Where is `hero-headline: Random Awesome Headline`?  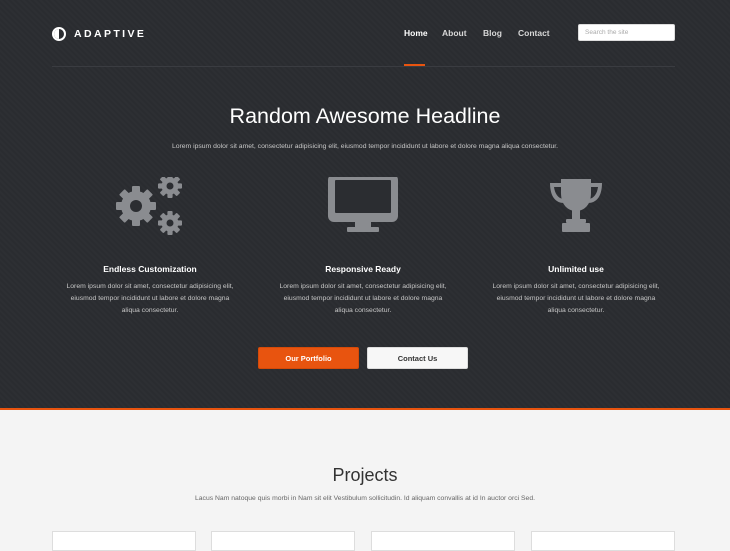 hero-headline: Random Awesome Headline is located at coordinates (365, 116).